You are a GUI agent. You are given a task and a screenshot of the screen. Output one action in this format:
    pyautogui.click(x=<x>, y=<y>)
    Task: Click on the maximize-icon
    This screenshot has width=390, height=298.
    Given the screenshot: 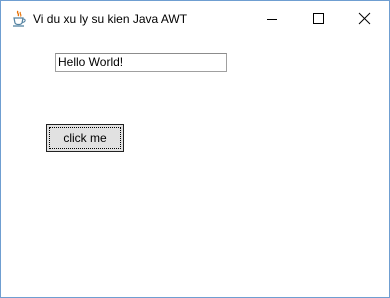 What is the action you would take?
    pyautogui.click(x=318, y=18)
    